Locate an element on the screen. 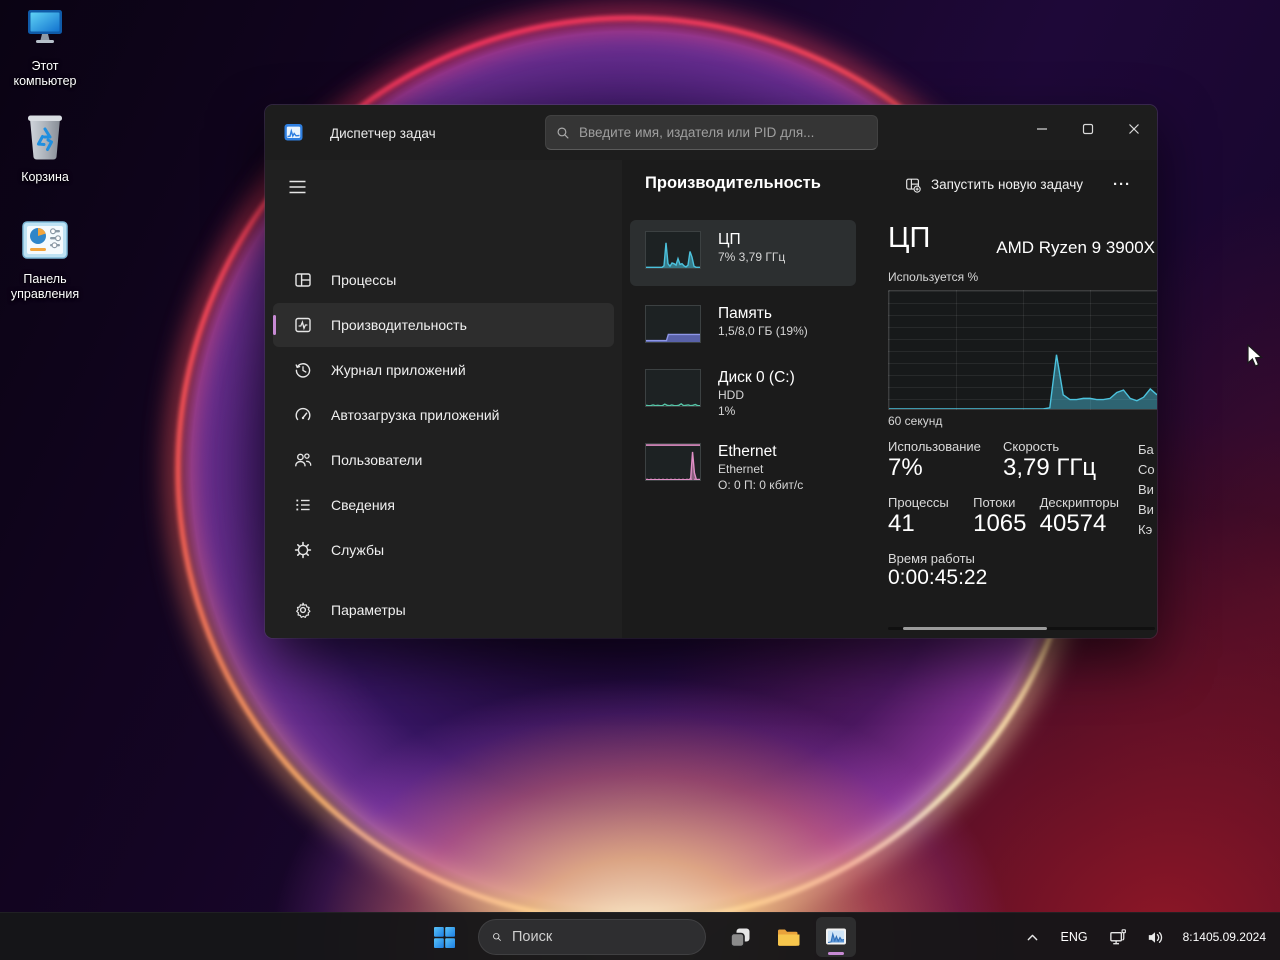 Image resolution: width=1280 pixels, height=960 pixels. windows-logo-icon is located at coordinates (444, 937).